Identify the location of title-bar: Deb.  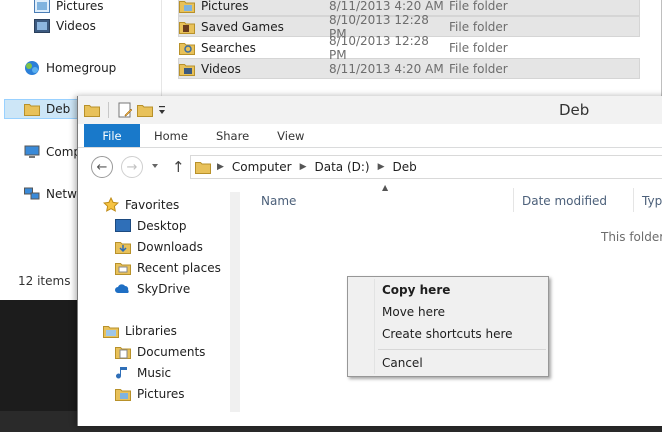
(370, 110).